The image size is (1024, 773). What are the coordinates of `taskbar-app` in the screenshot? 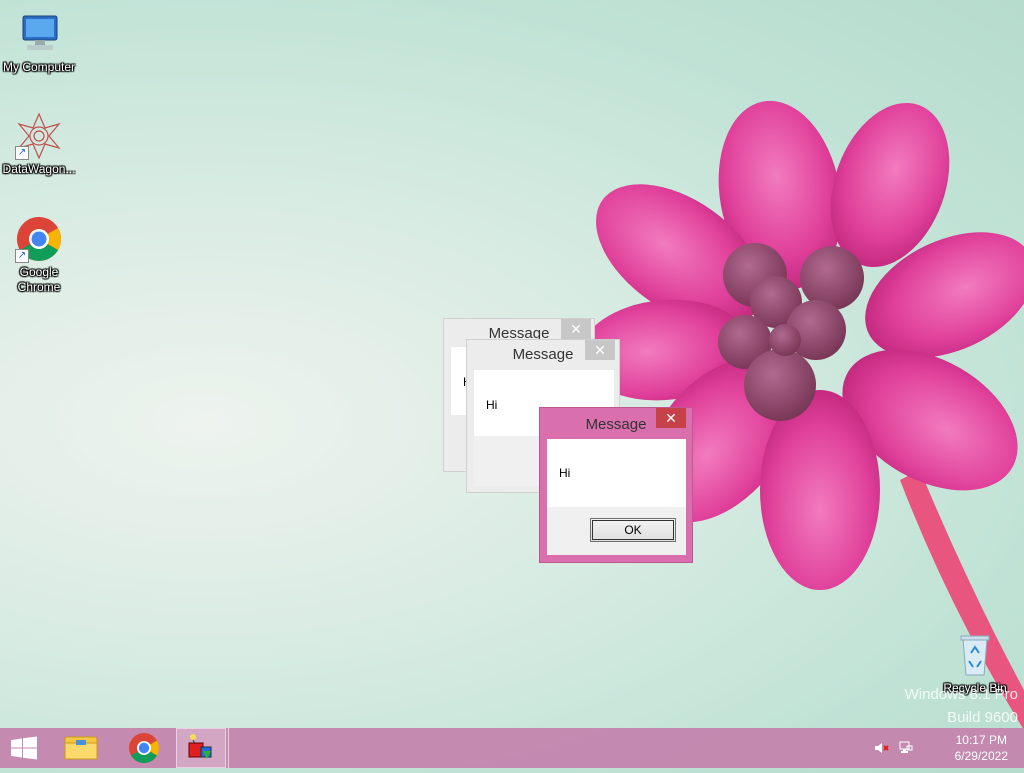 It's located at (201, 748).